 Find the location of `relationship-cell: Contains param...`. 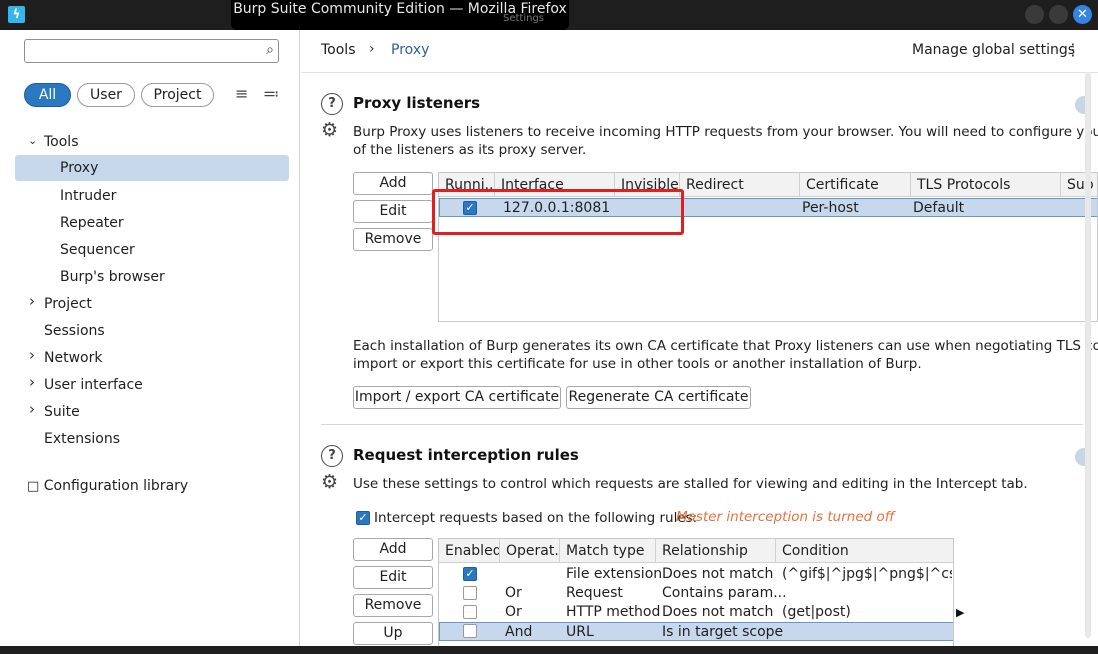

relationship-cell: Contains param... is located at coordinates (724, 593).